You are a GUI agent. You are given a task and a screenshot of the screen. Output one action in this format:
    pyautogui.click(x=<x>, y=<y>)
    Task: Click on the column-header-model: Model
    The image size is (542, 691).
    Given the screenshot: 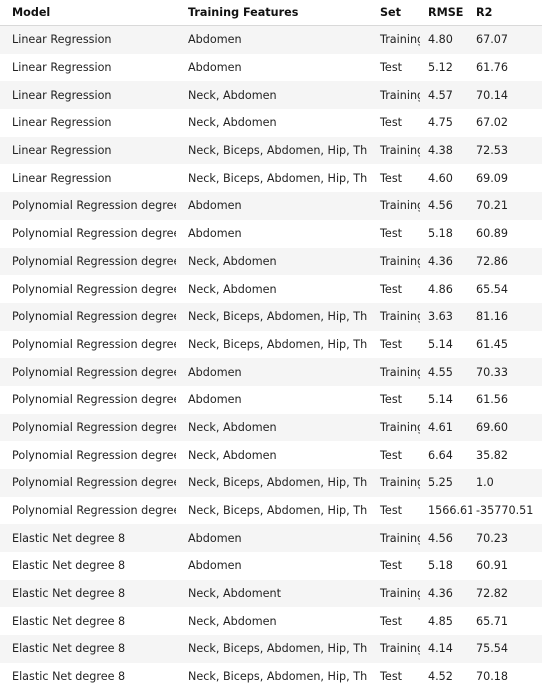 What is the action you would take?
    pyautogui.click(x=88, y=13)
    